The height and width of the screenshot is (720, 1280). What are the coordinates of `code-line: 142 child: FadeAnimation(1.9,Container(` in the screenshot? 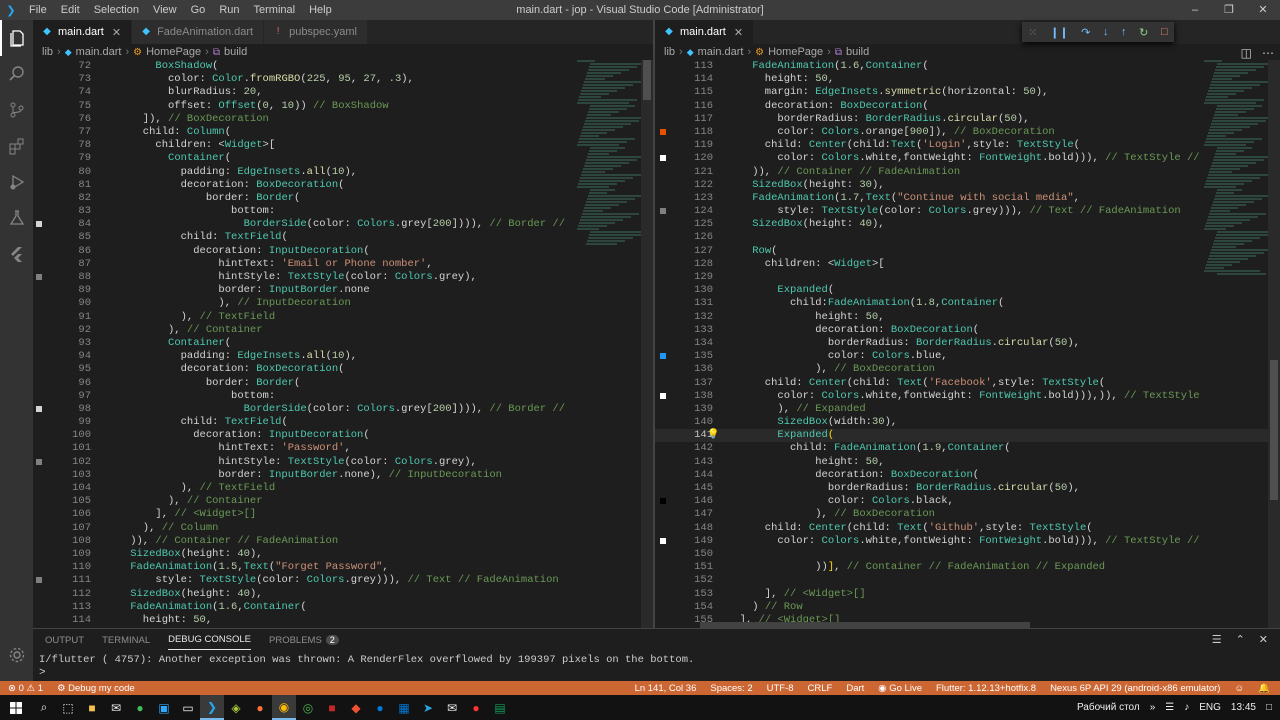 It's located at (967, 448).